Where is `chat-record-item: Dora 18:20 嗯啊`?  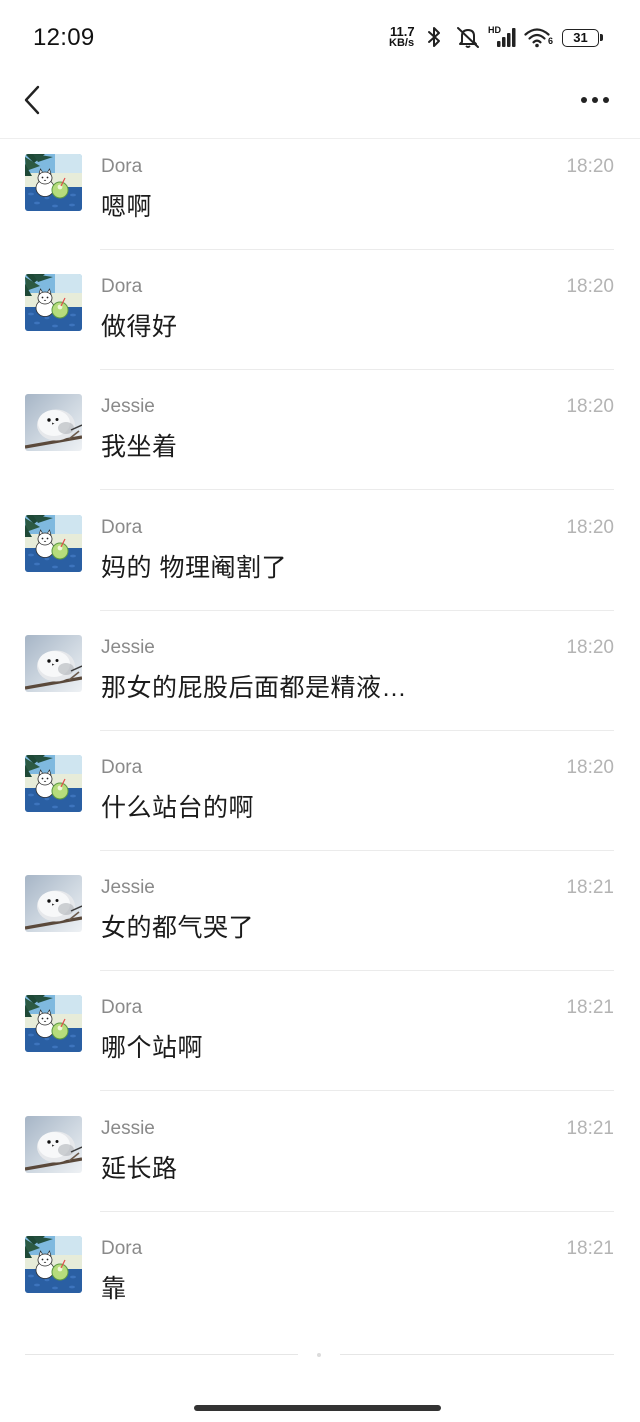 chat-record-item: Dora 18:20 嗯啊 is located at coordinates (320, 200).